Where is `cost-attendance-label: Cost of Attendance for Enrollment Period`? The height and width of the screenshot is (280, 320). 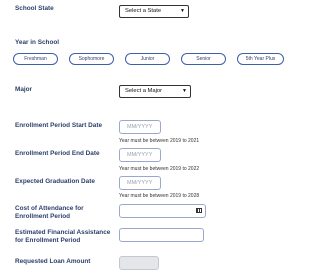 cost-attendance-label: Cost of Attendance for Enrollment Period is located at coordinates (49, 212).